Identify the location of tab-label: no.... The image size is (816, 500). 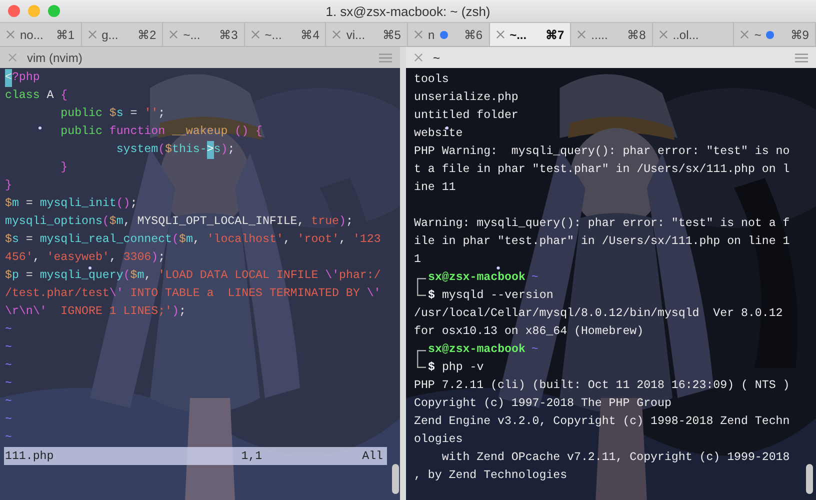
(32, 35).